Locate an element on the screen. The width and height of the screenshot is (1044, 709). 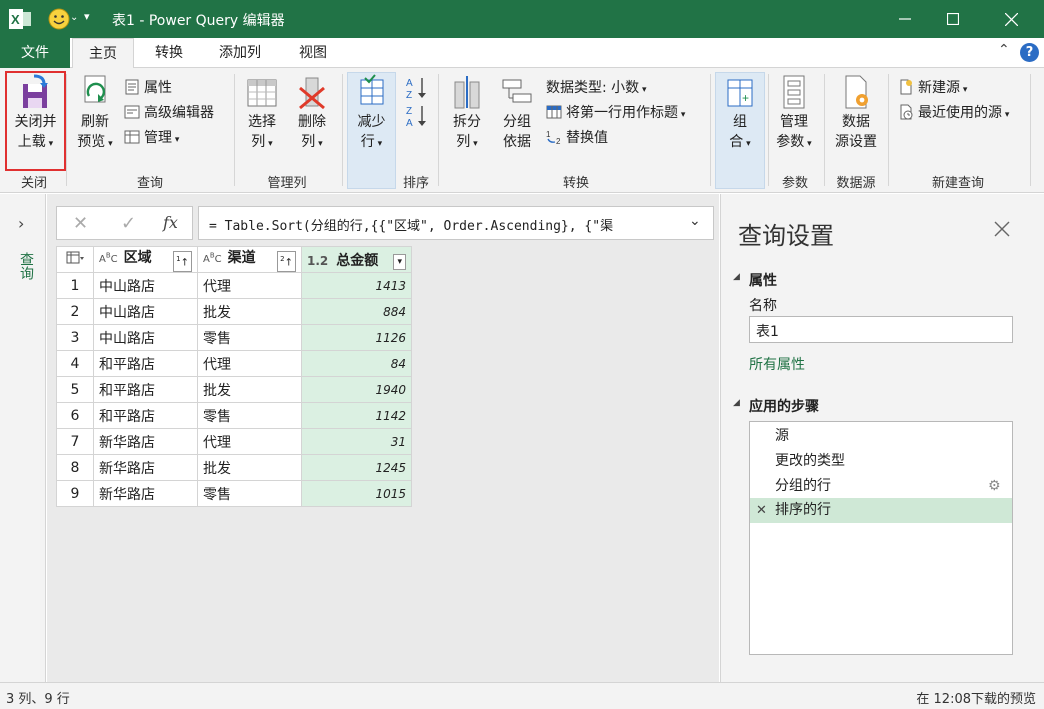
close-settings-button is located at coordinates (1003, 230).